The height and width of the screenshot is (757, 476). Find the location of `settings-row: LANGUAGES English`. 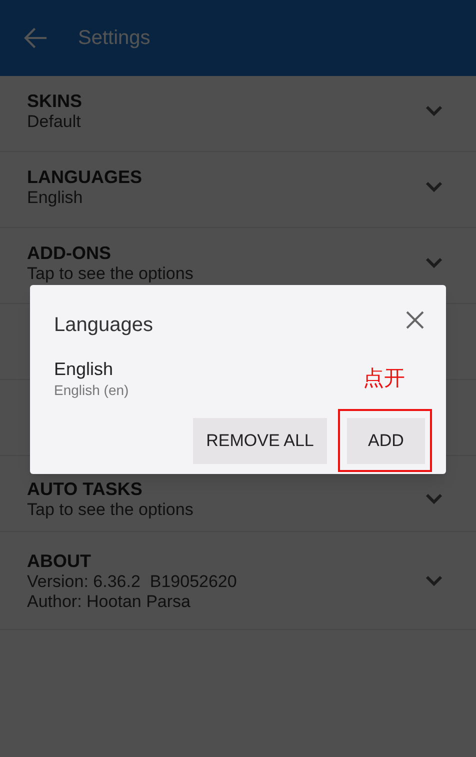

settings-row: LANGUAGES English is located at coordinates (238, 190).